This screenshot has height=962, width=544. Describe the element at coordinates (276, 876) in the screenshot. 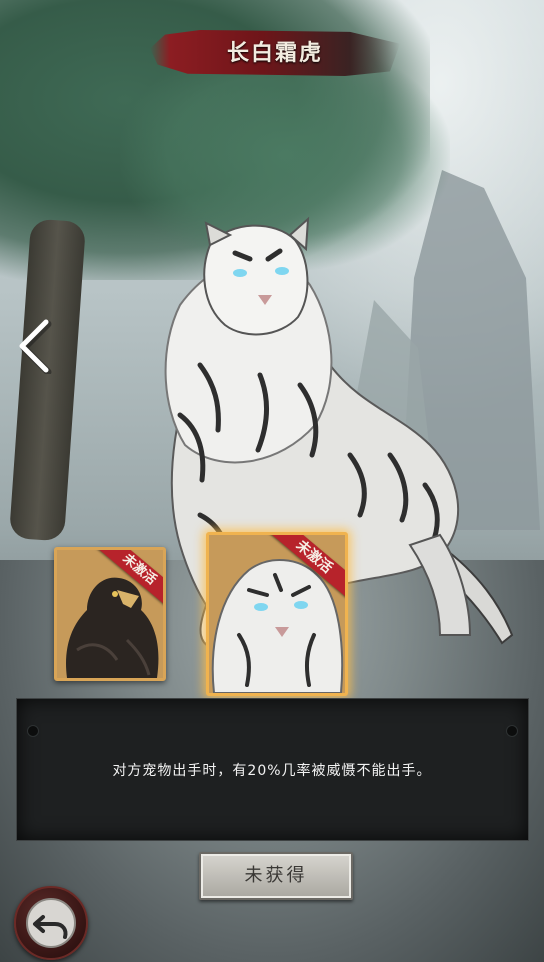

I see `obtain-status-button: 未获得` at that location.